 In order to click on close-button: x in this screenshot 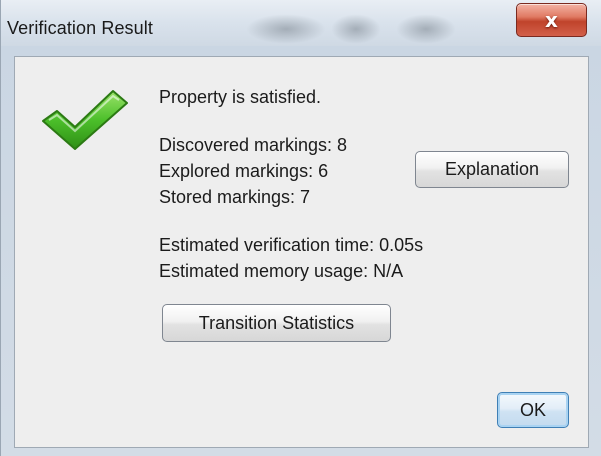, I will do `click(551, 20)`.